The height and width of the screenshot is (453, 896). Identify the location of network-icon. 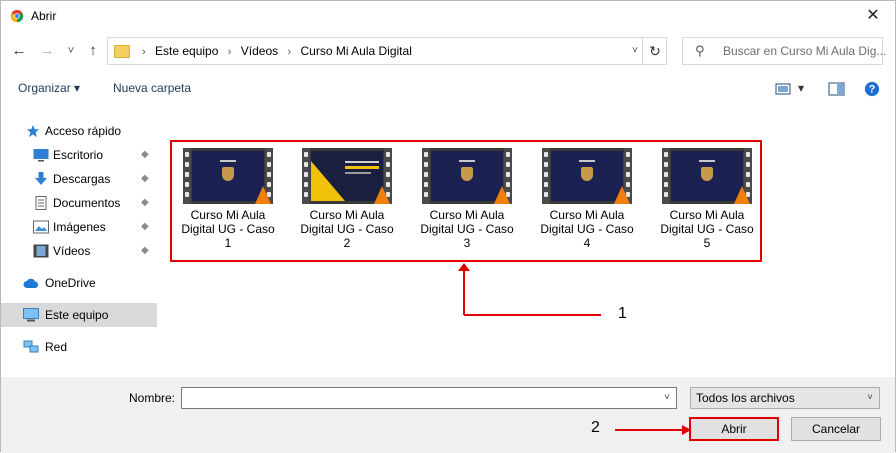
(31, 346).